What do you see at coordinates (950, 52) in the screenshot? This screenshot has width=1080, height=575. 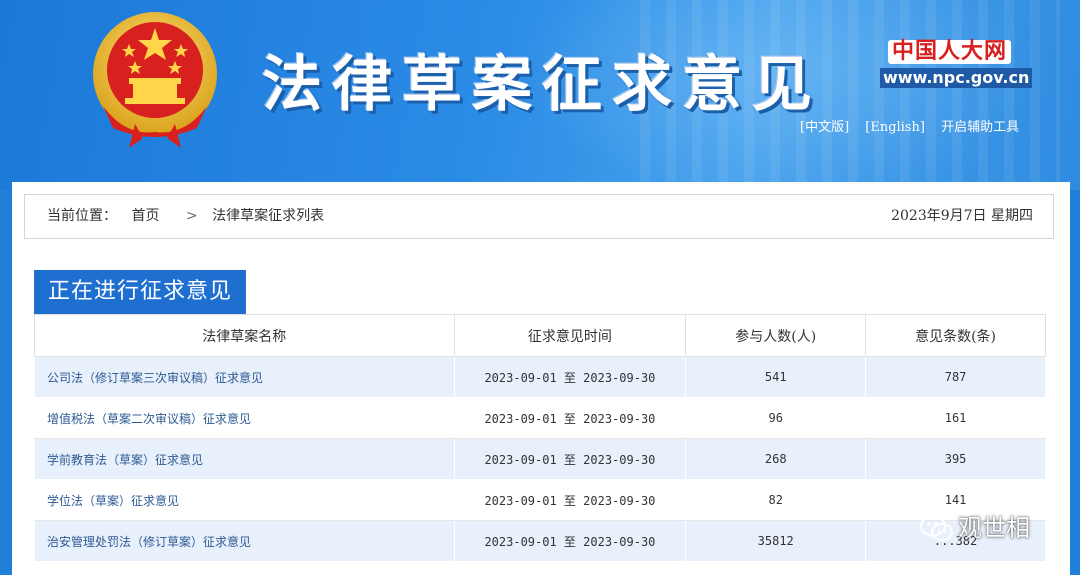 I see `npc-logo: 中国人大网` at bounding box center [950, 52].